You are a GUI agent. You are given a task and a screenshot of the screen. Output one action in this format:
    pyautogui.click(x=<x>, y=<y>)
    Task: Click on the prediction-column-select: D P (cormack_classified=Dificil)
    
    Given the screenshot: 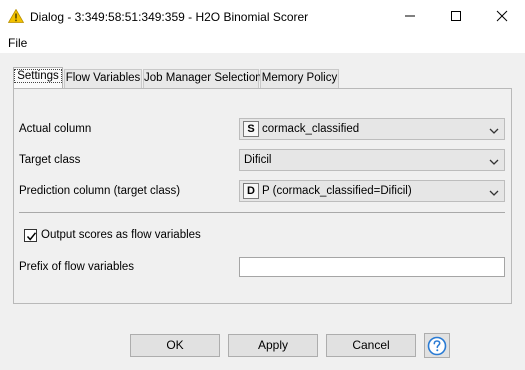 What is the action you would take?
    pyautogui.click(x=372, y=191)
    